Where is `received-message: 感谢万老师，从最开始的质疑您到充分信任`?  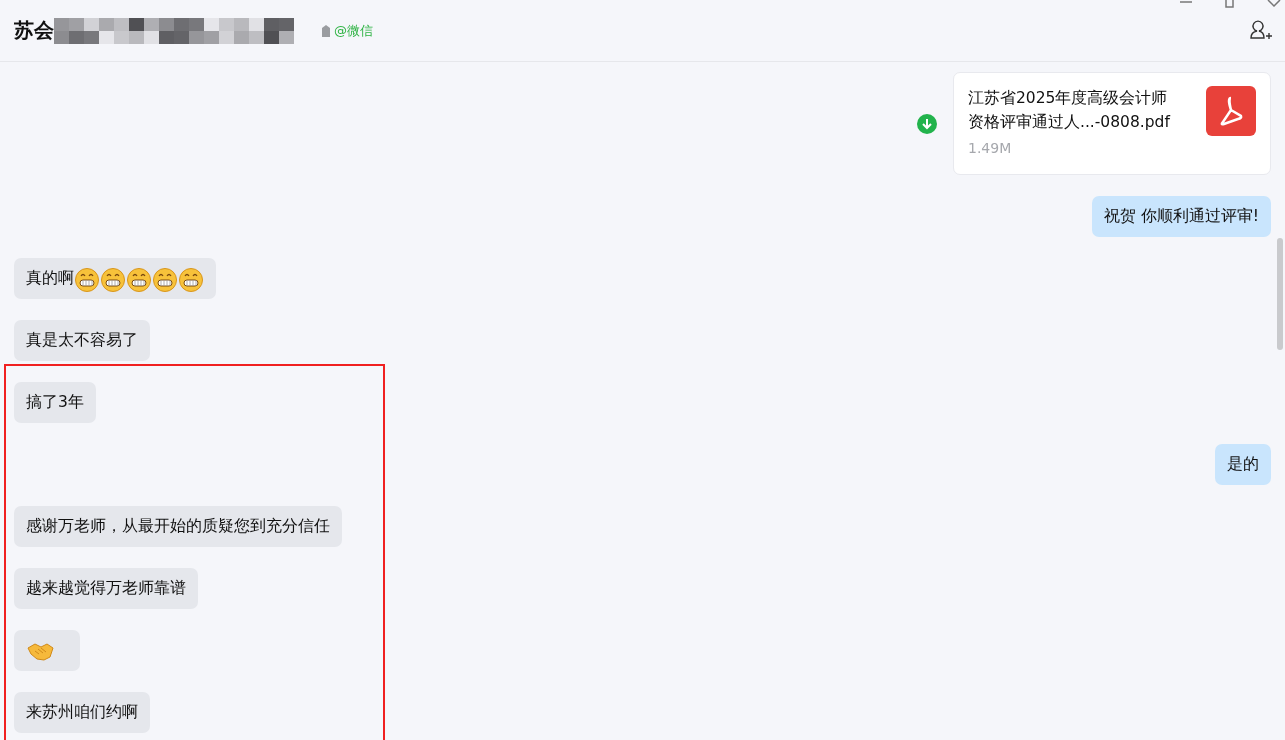 received-message: 感谢万老师，从最开始的质疑您到充分信任 is located at coordinates (178, 526).